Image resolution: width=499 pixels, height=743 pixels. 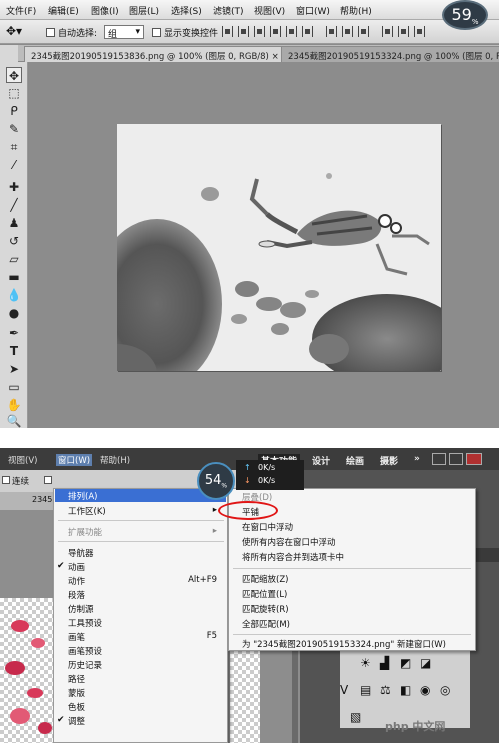 I want to click on performance-badge: 59%, so click(x=465, y=15).